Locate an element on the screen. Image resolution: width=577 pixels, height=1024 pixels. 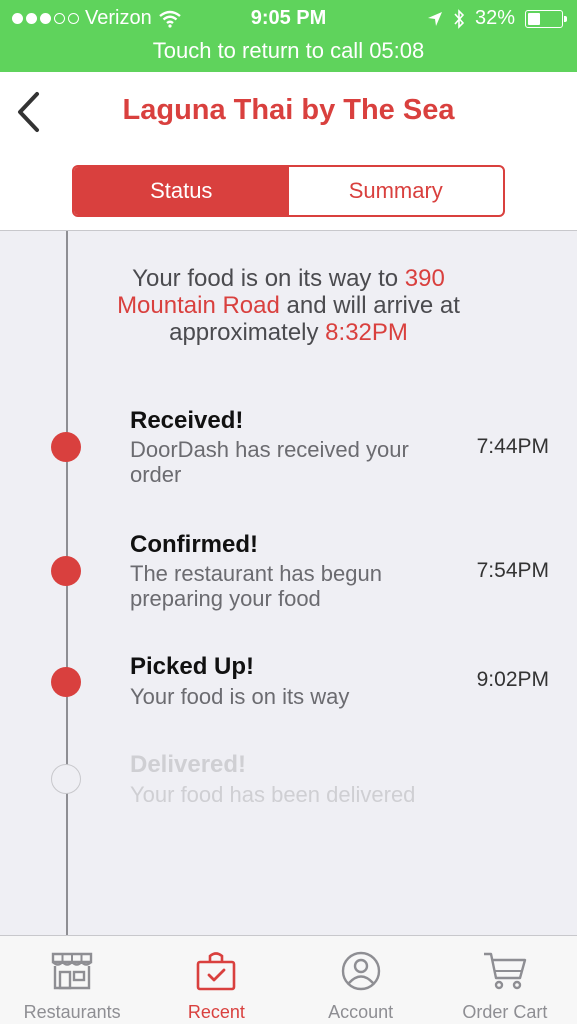
tab-summary: Summary is located at coordinates (396, 191).